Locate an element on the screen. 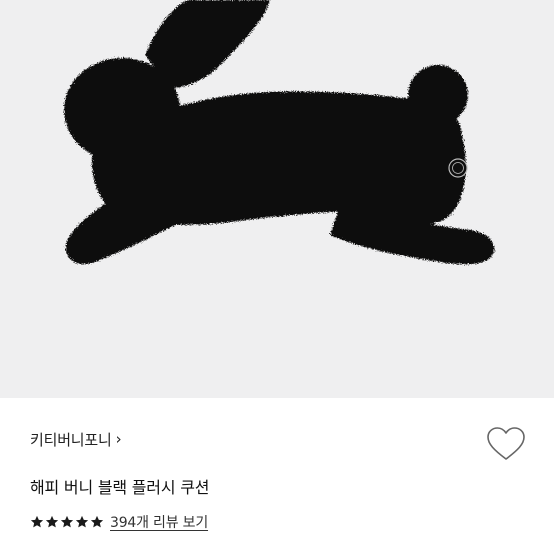 This screenshot has height=554, width=554. heart-outline-icon is located at coordinates (506, 444).